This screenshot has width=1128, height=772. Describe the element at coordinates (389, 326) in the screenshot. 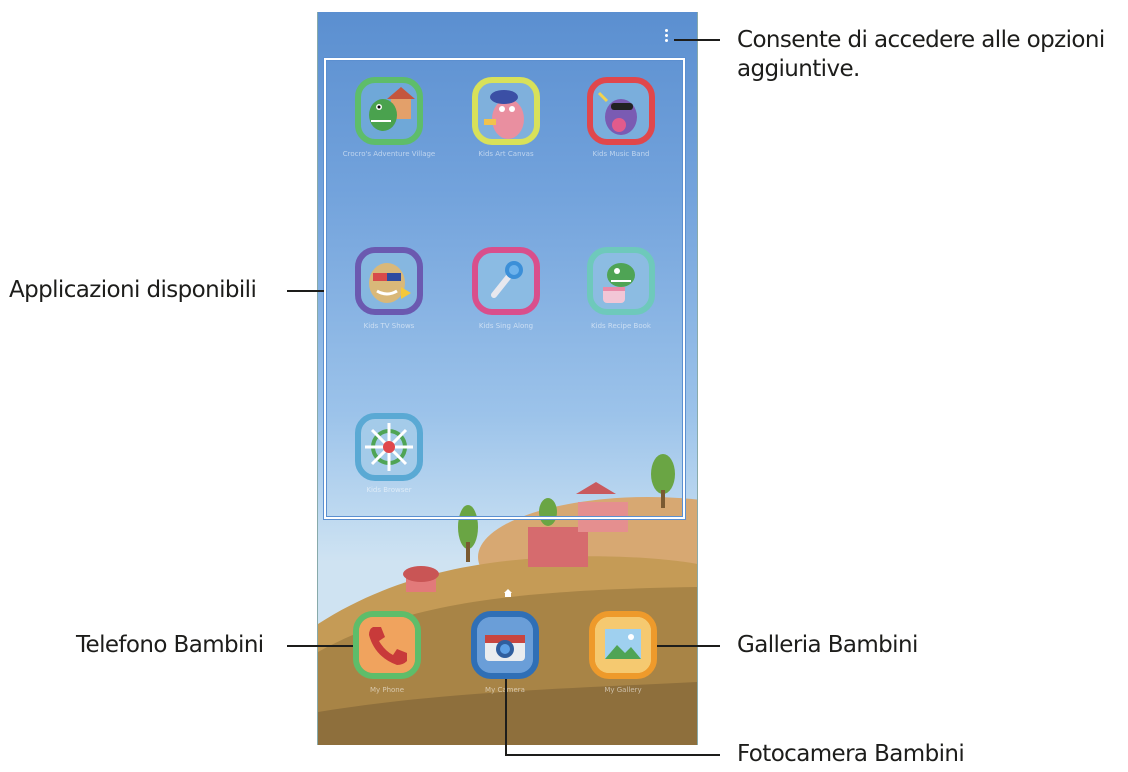

I see `app-caption: Kids TV Shows` at that location.